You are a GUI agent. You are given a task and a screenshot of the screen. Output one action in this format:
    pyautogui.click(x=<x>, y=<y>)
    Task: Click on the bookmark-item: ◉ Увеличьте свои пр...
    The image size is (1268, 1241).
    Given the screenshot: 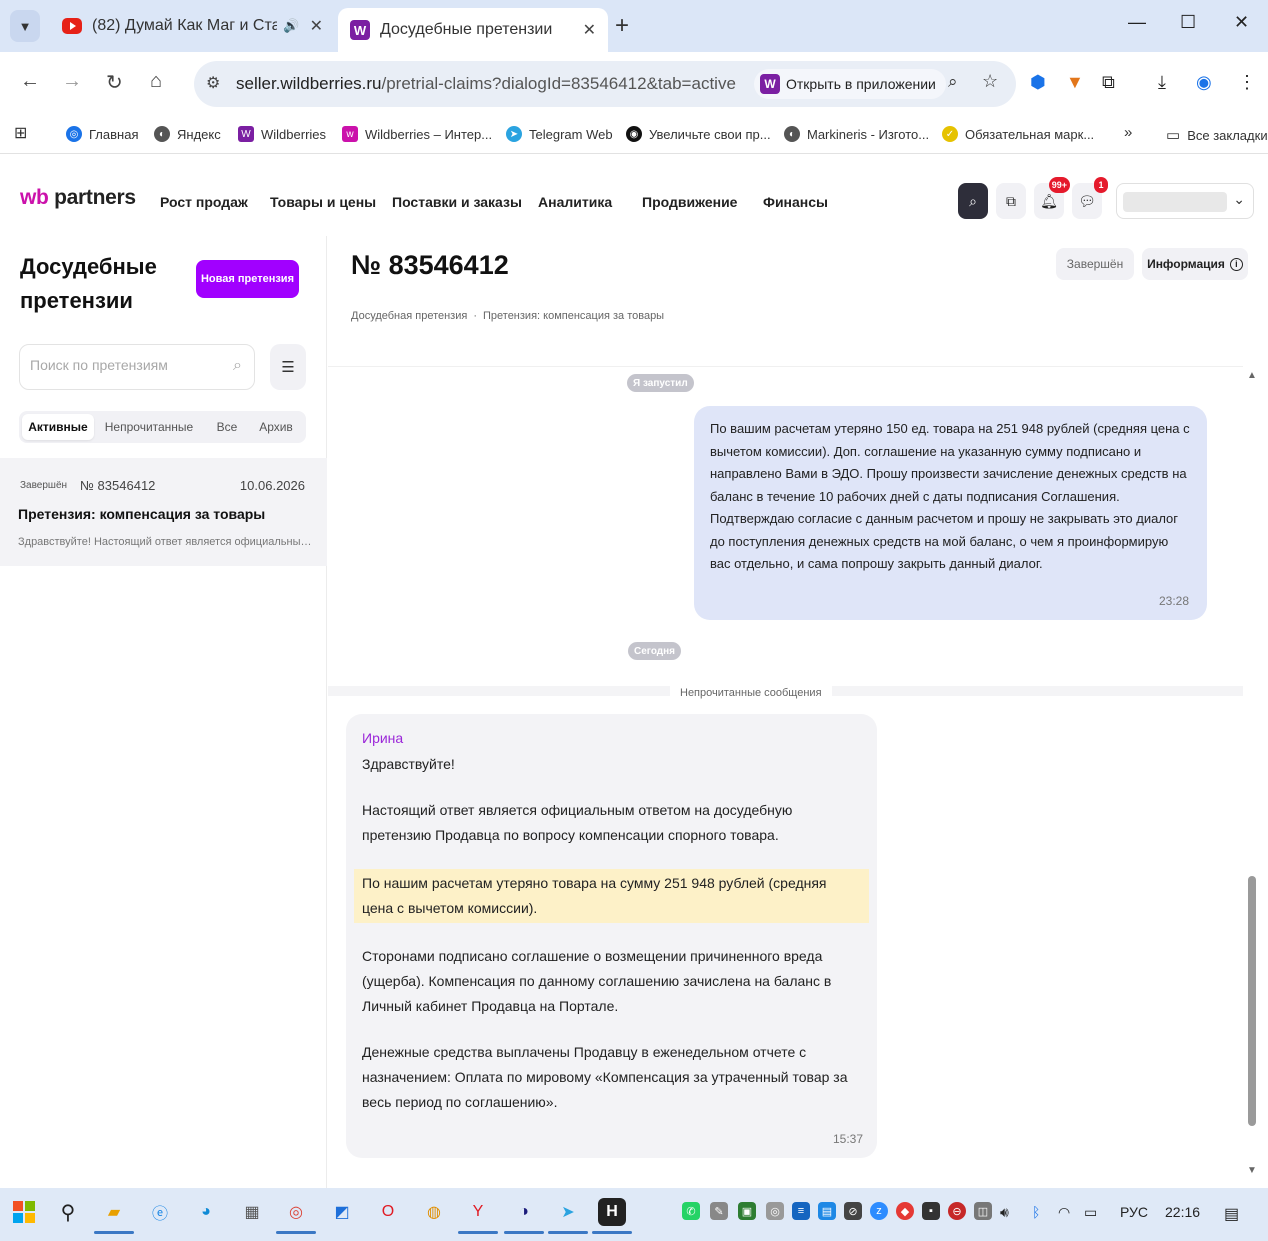 What is the action you would take?
    pyautogui.click(x=698, y=134)
    